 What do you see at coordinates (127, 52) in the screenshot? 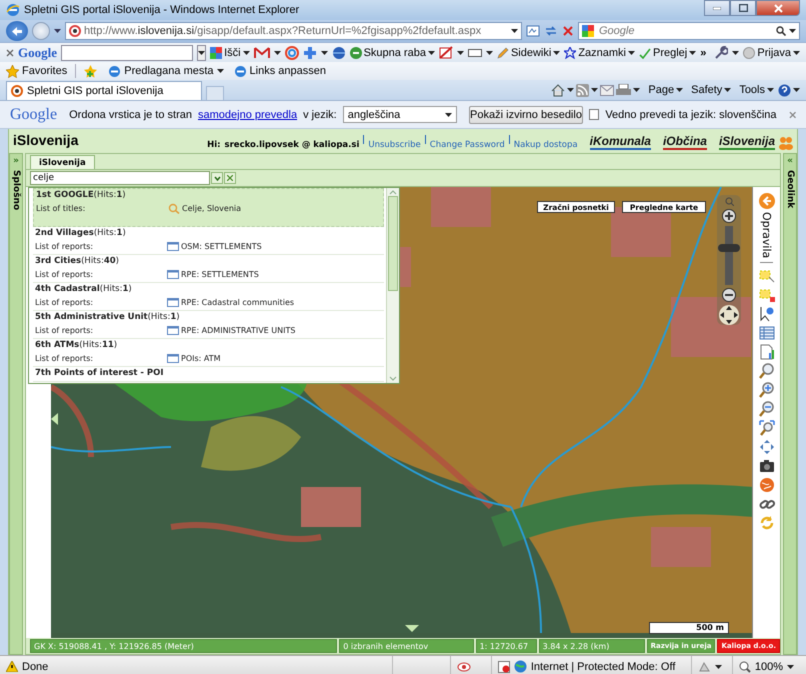
I see `toolbar-search-field` at bounding box center [127, 52].